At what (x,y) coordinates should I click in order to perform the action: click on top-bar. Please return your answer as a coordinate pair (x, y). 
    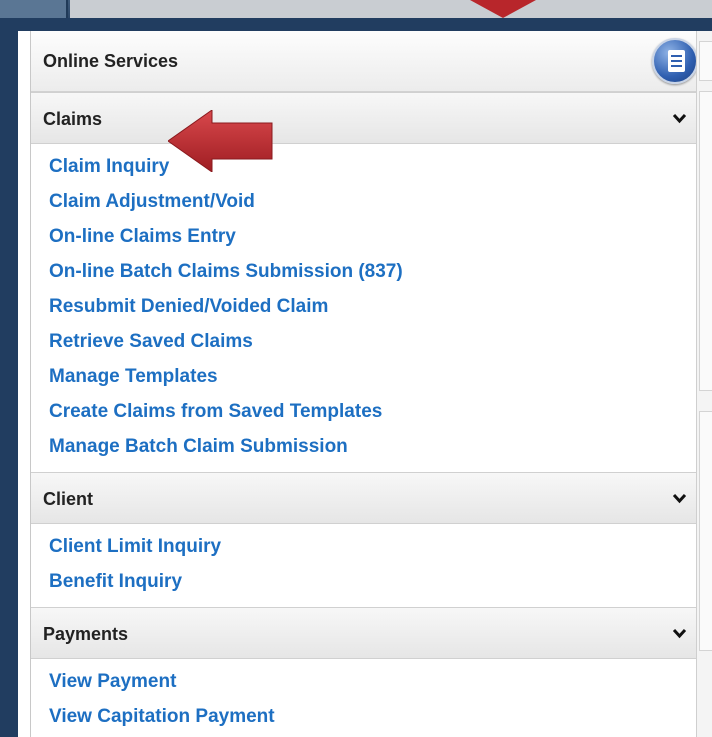
    Looking at the image, I should click on (391, 9).